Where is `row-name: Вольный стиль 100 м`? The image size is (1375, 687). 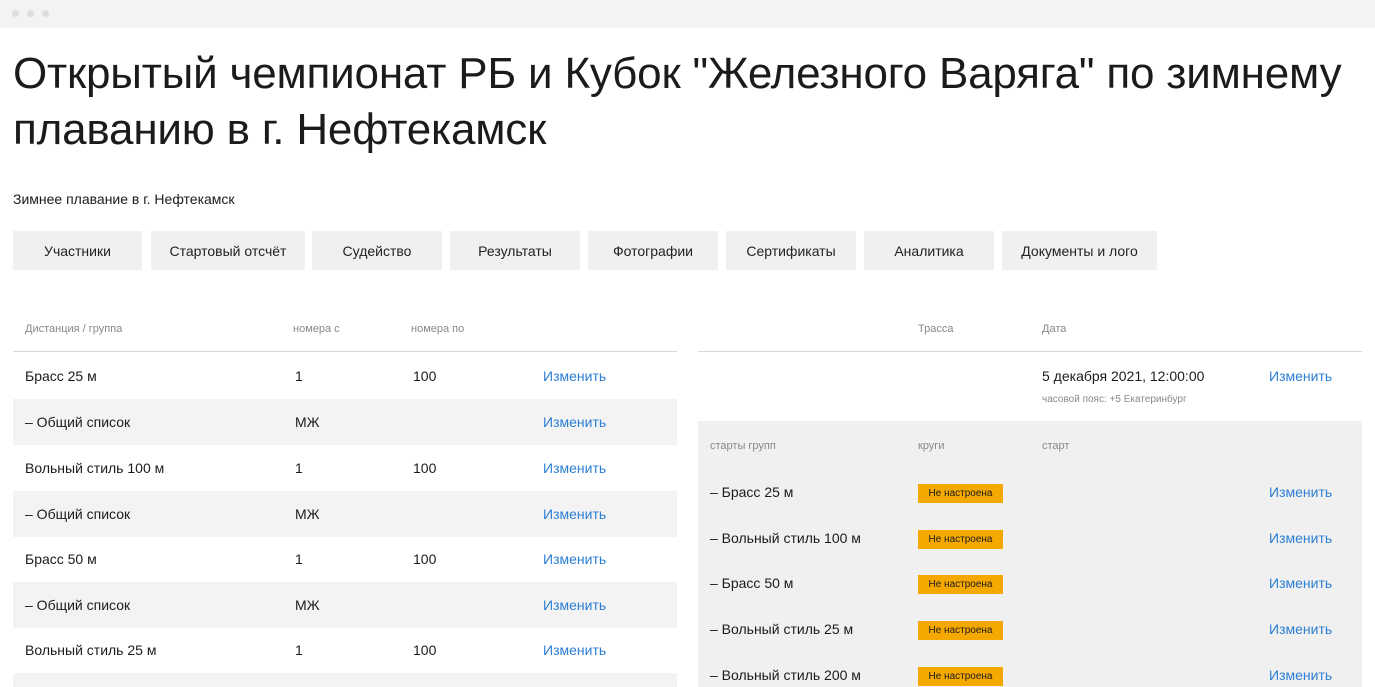
row-name: Вольный стиль 100 м is located at coordinates (95, 468).